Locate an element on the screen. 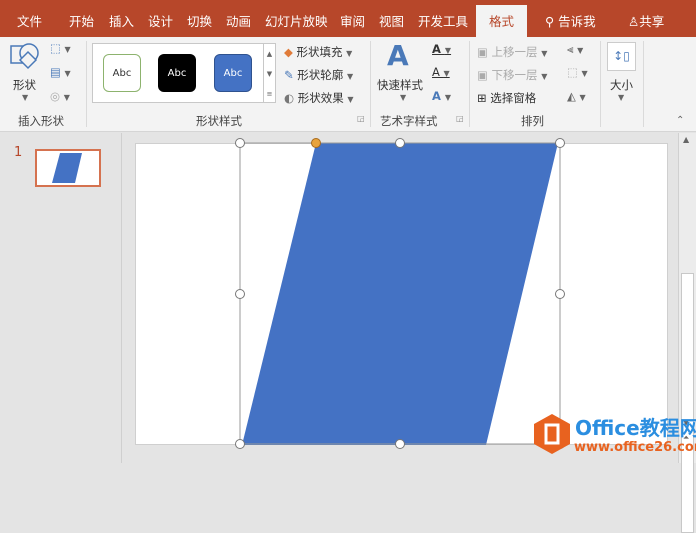  adjust-handle is located at coordinates (316, 143).